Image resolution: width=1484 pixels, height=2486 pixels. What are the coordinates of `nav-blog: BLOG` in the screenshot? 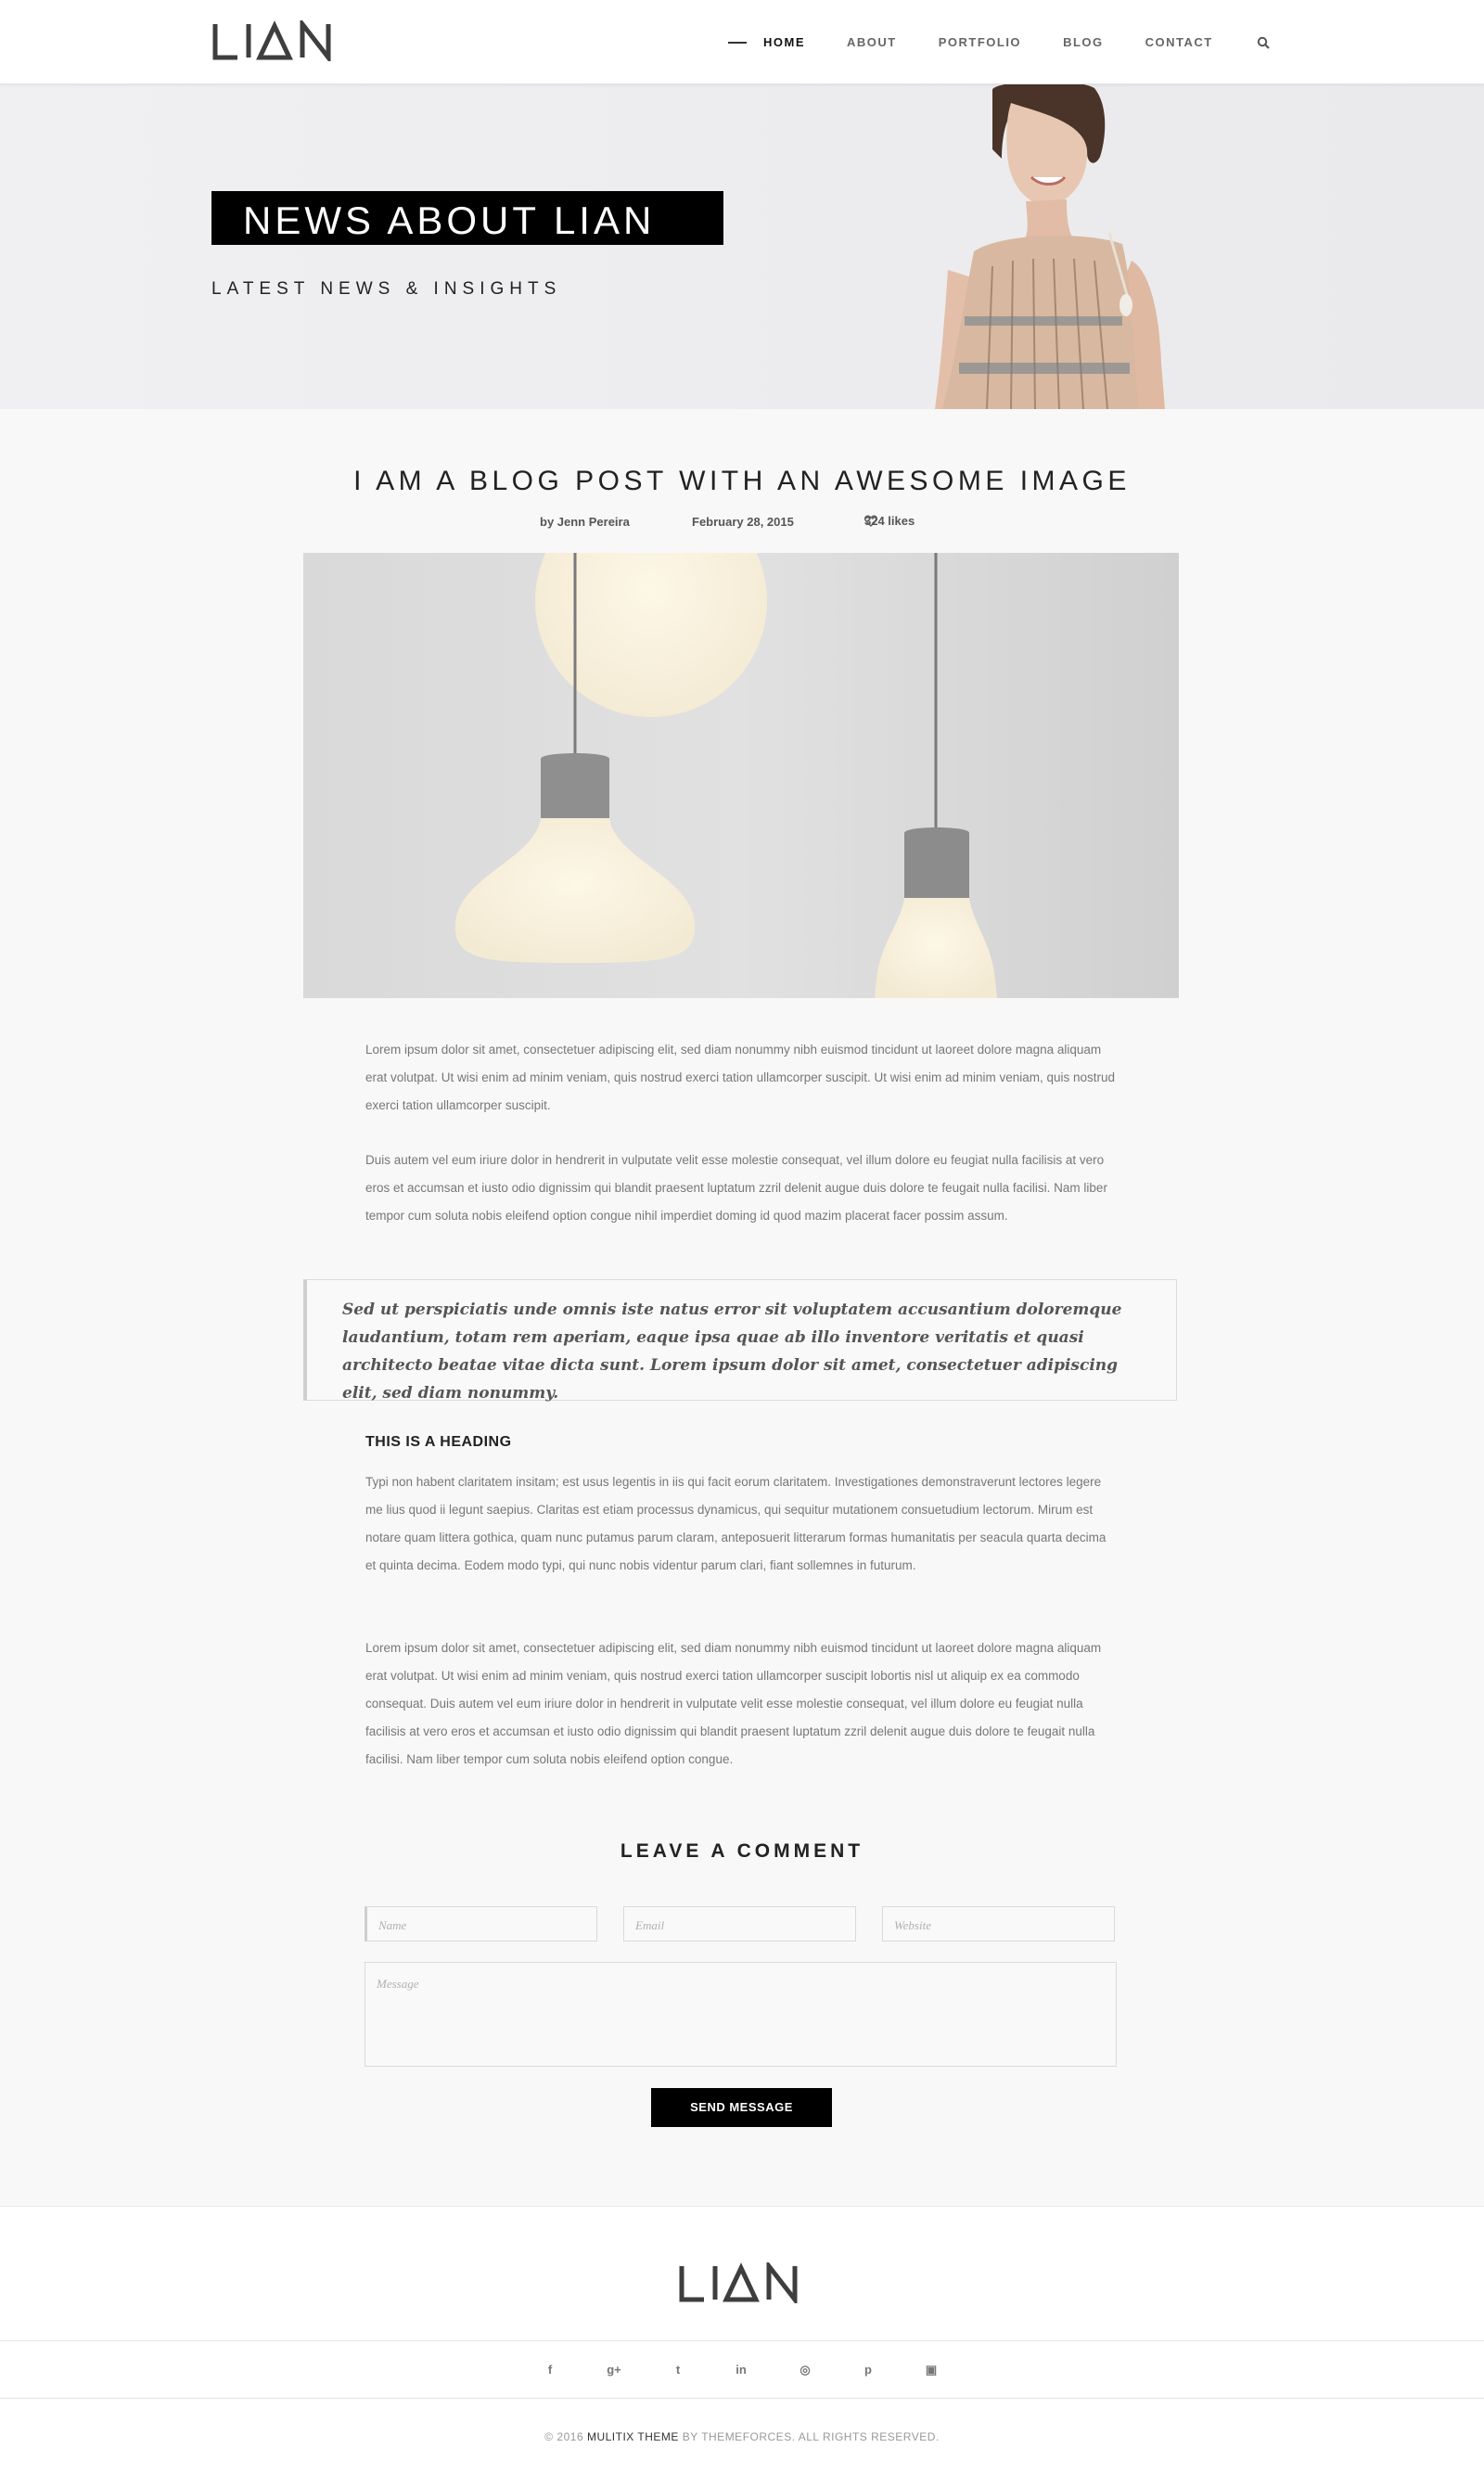 It's located at (1083, 42).